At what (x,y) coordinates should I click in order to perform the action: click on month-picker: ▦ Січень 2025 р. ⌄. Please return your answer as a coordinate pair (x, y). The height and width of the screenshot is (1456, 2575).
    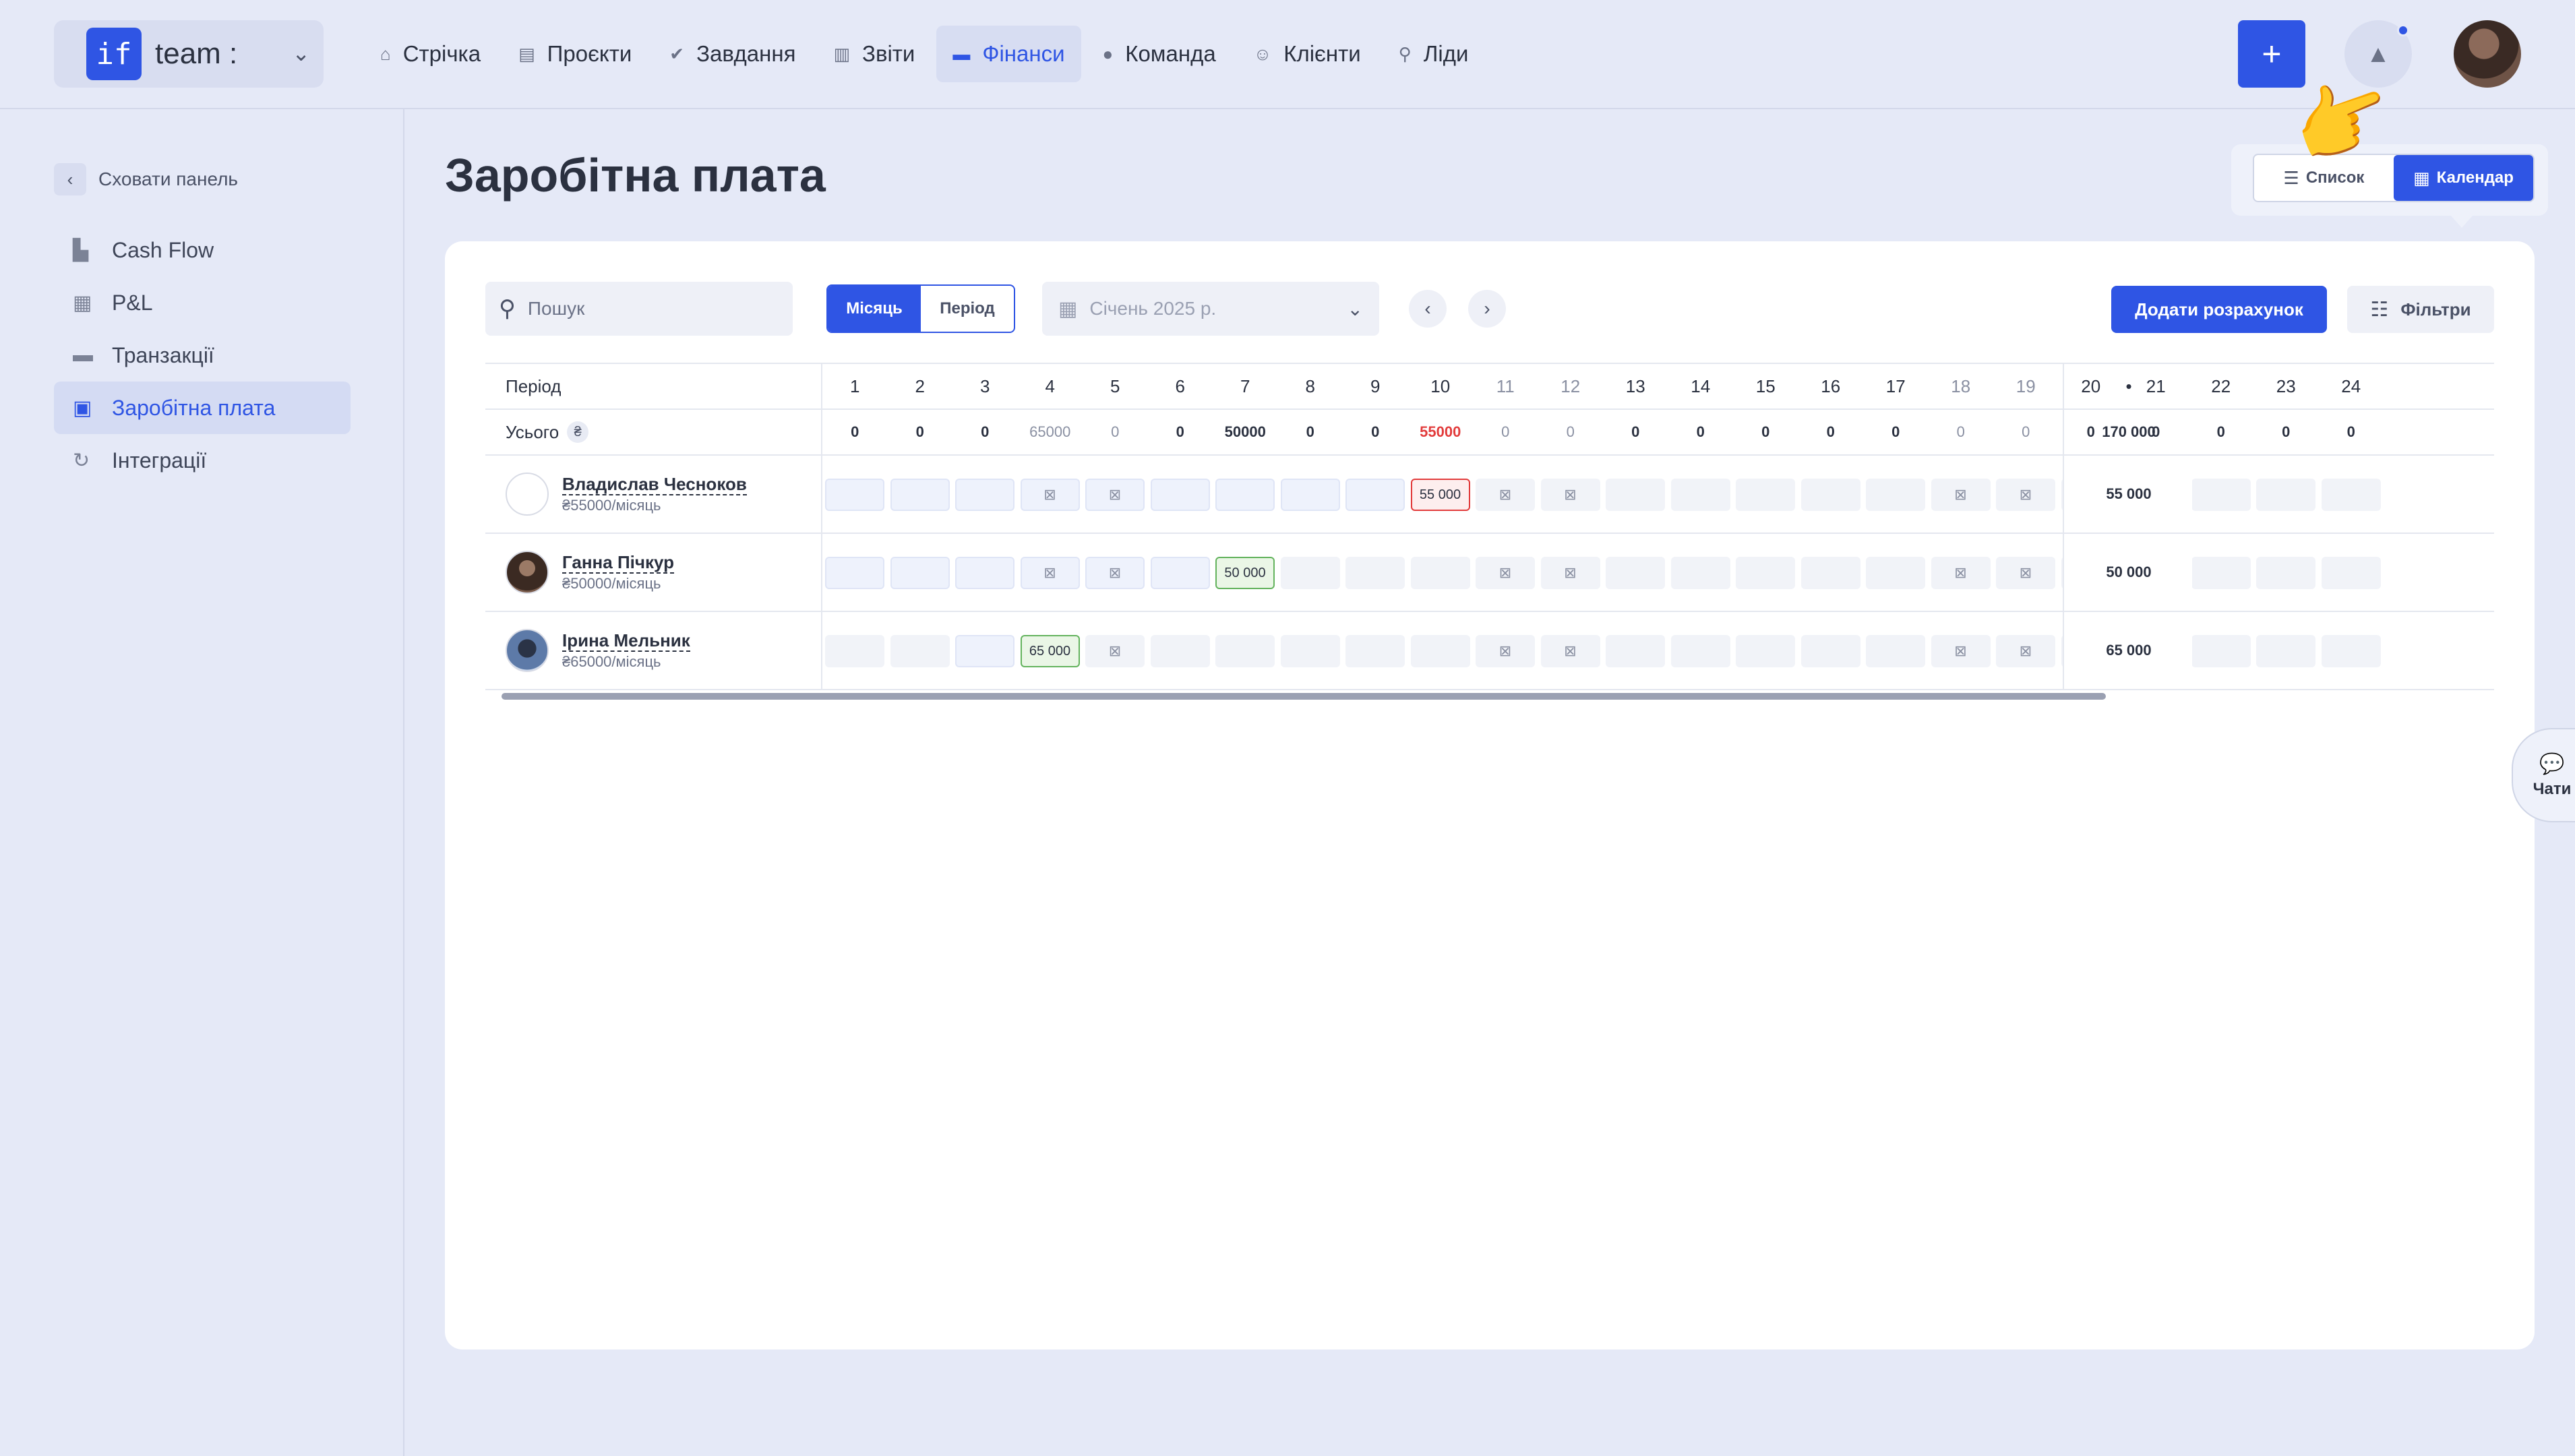
    Looking at the image, I should click on (1210, 309).